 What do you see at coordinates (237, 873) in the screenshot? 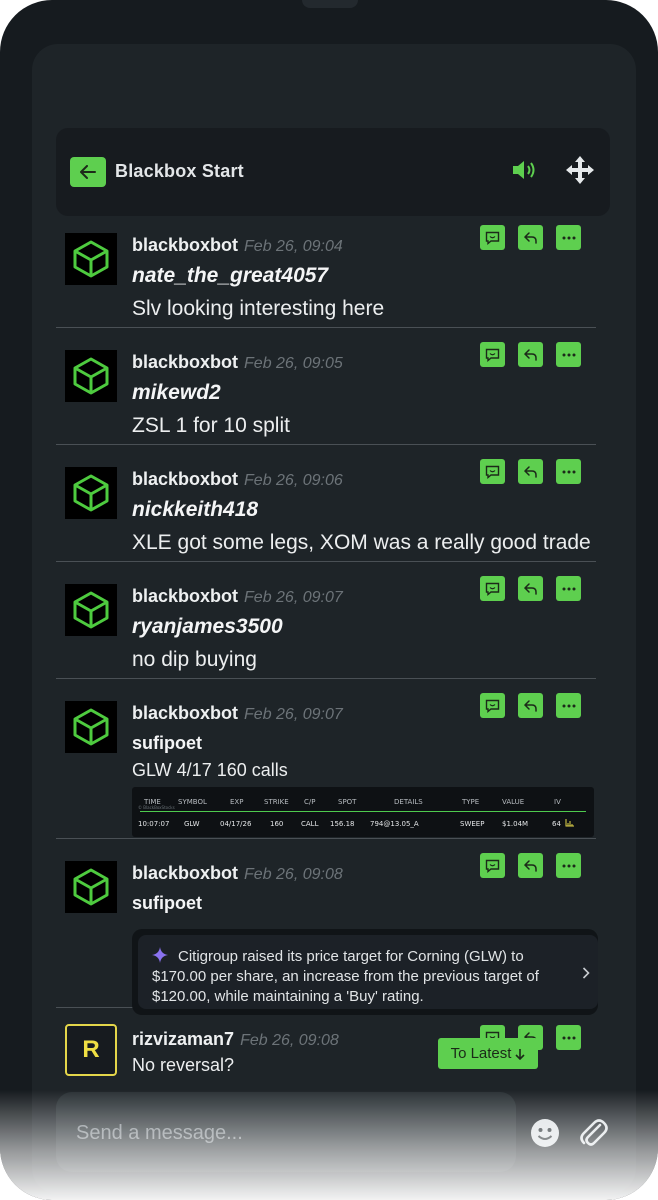
I see `message-author: blackboxbot Feb 26, 09:08` at bounding box center [237, 873].